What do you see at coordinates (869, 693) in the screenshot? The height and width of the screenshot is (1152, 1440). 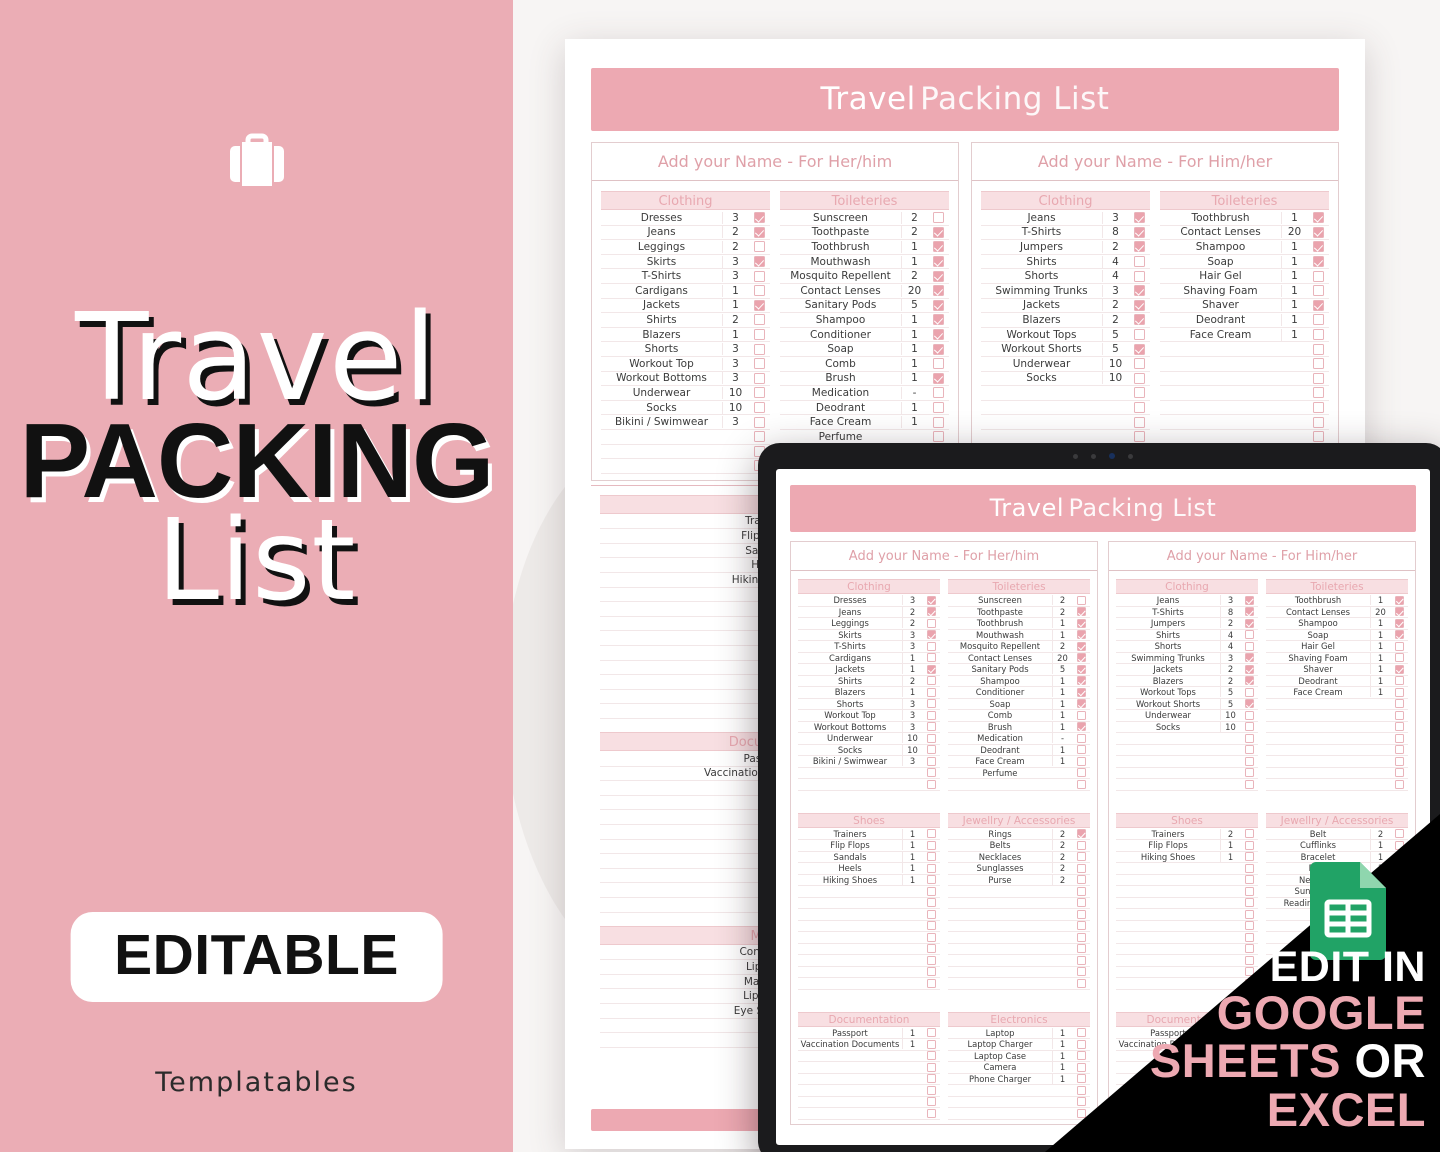 I see `item-row: Blazers 1` at bounding box center [869, 693].